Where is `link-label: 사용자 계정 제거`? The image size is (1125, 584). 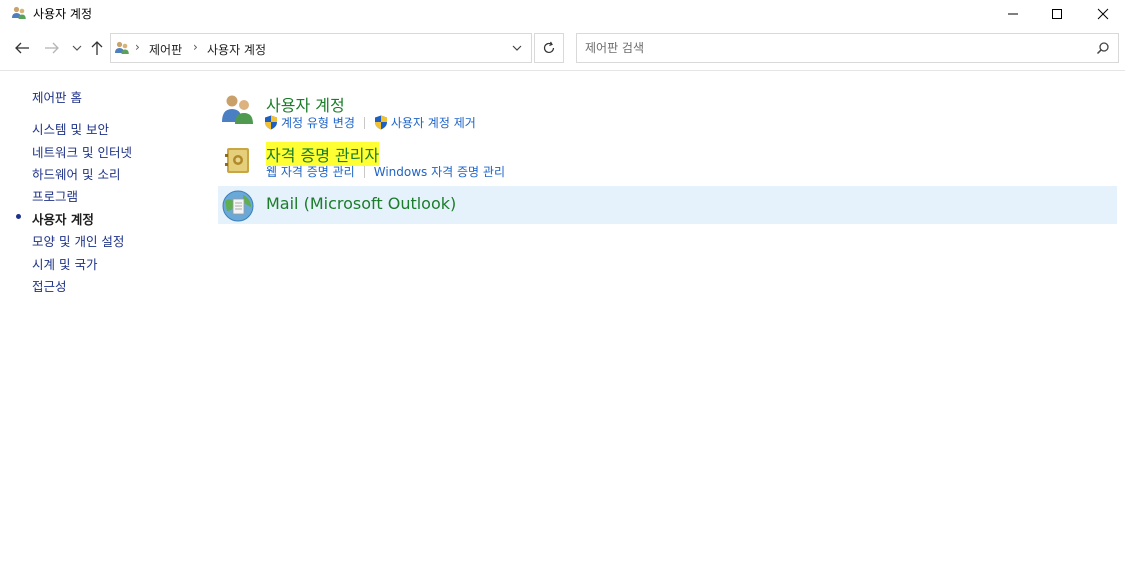 link-label: 사용자 계정 제거 is located at coordinates (433, 123).